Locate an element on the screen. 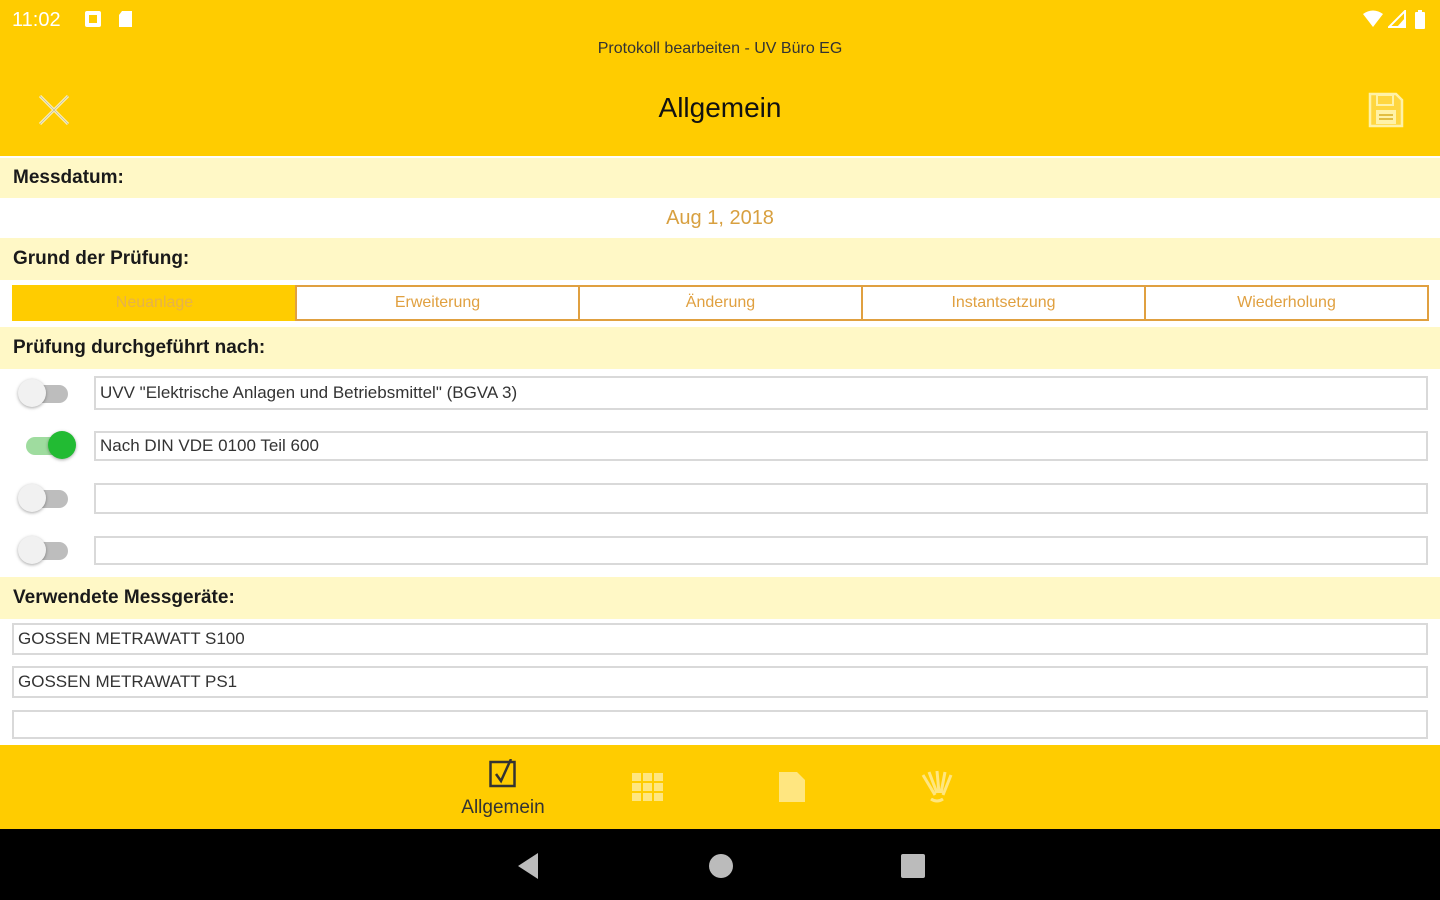  grid-icon is located at coordinates (648, 789).